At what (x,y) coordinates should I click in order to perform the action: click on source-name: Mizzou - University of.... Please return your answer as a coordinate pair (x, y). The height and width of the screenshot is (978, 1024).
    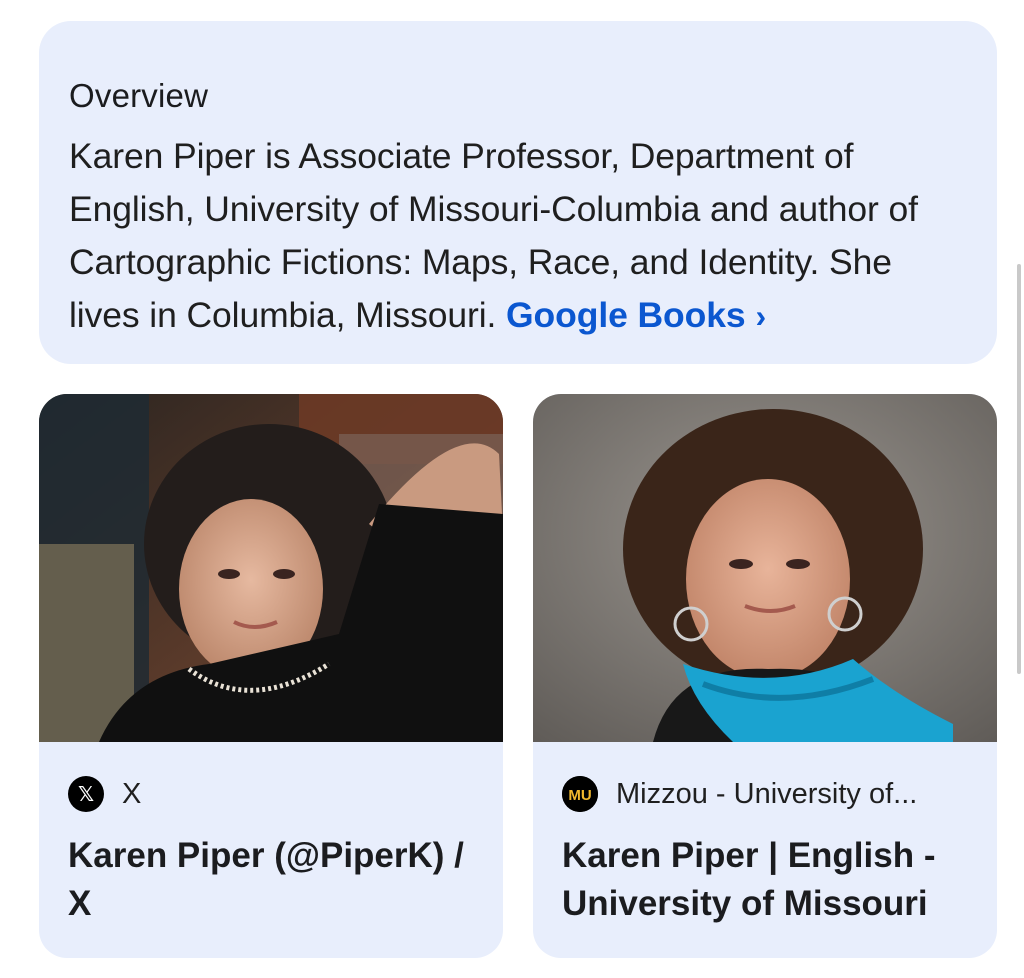
    Looking at the image, I should click on (767, 793).